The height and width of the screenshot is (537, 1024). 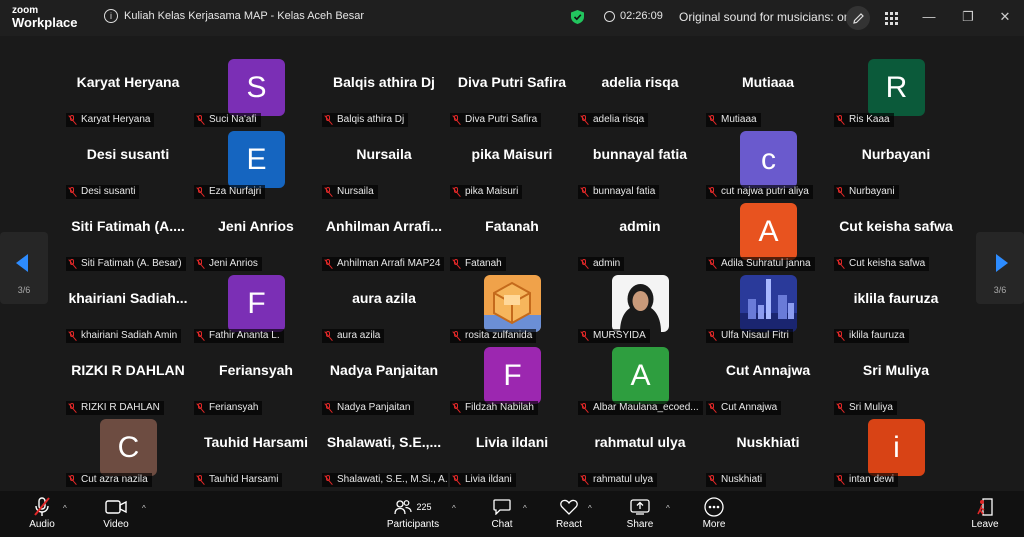 What do you see at coordinates (640, 513) in the screenshot?
I see `share-button: Share` at bounding box center [640, 513].